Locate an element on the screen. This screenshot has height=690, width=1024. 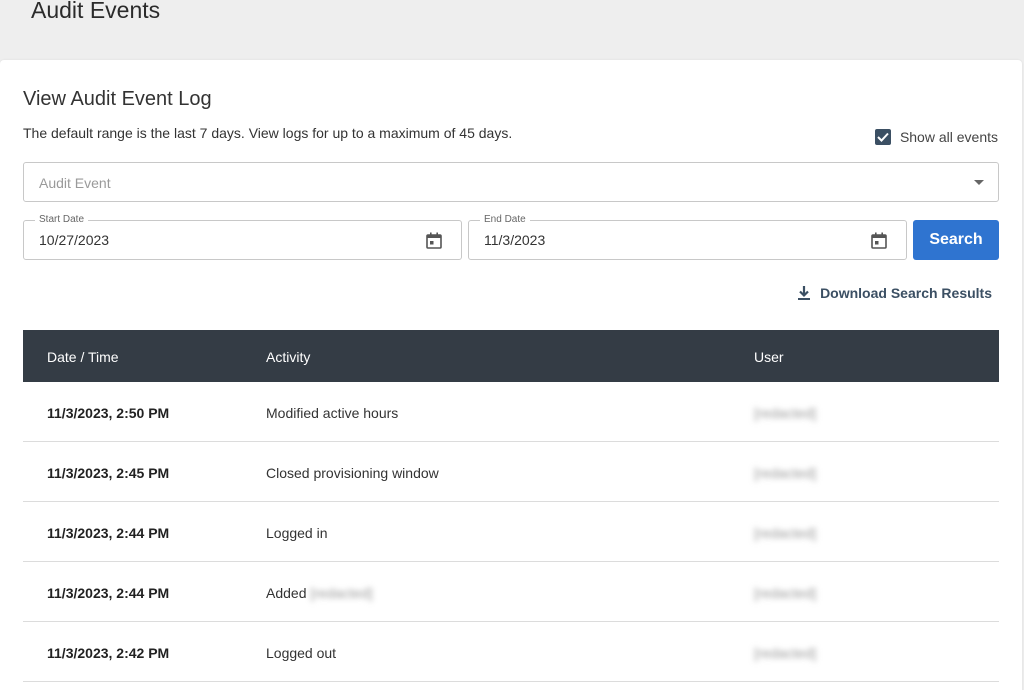
row-datetime: 11/3/2023, 2:42 PM is located at coordinates (108, 653).